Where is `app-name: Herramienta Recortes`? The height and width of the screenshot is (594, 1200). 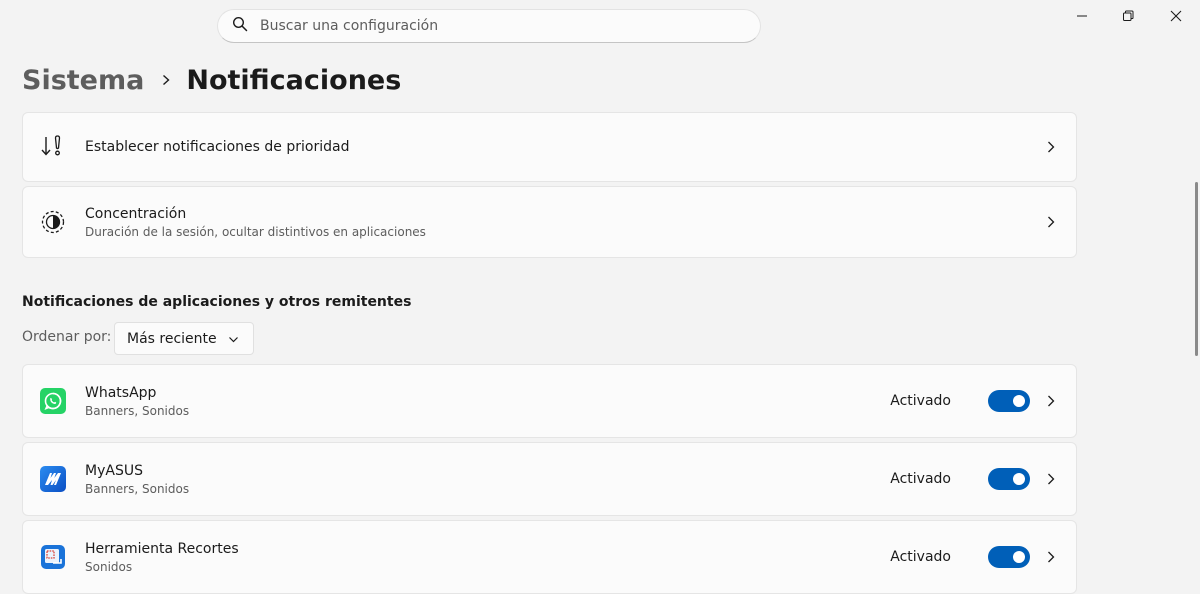
app-name: Herramienta Recortes is located at coordinates (162, 548).